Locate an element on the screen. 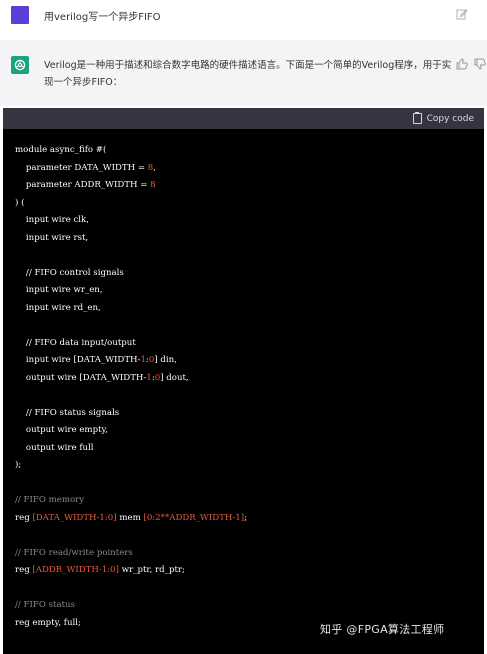 The image size is (487, 654). code-line: input wire clk, is located at coordinates (245, 221).